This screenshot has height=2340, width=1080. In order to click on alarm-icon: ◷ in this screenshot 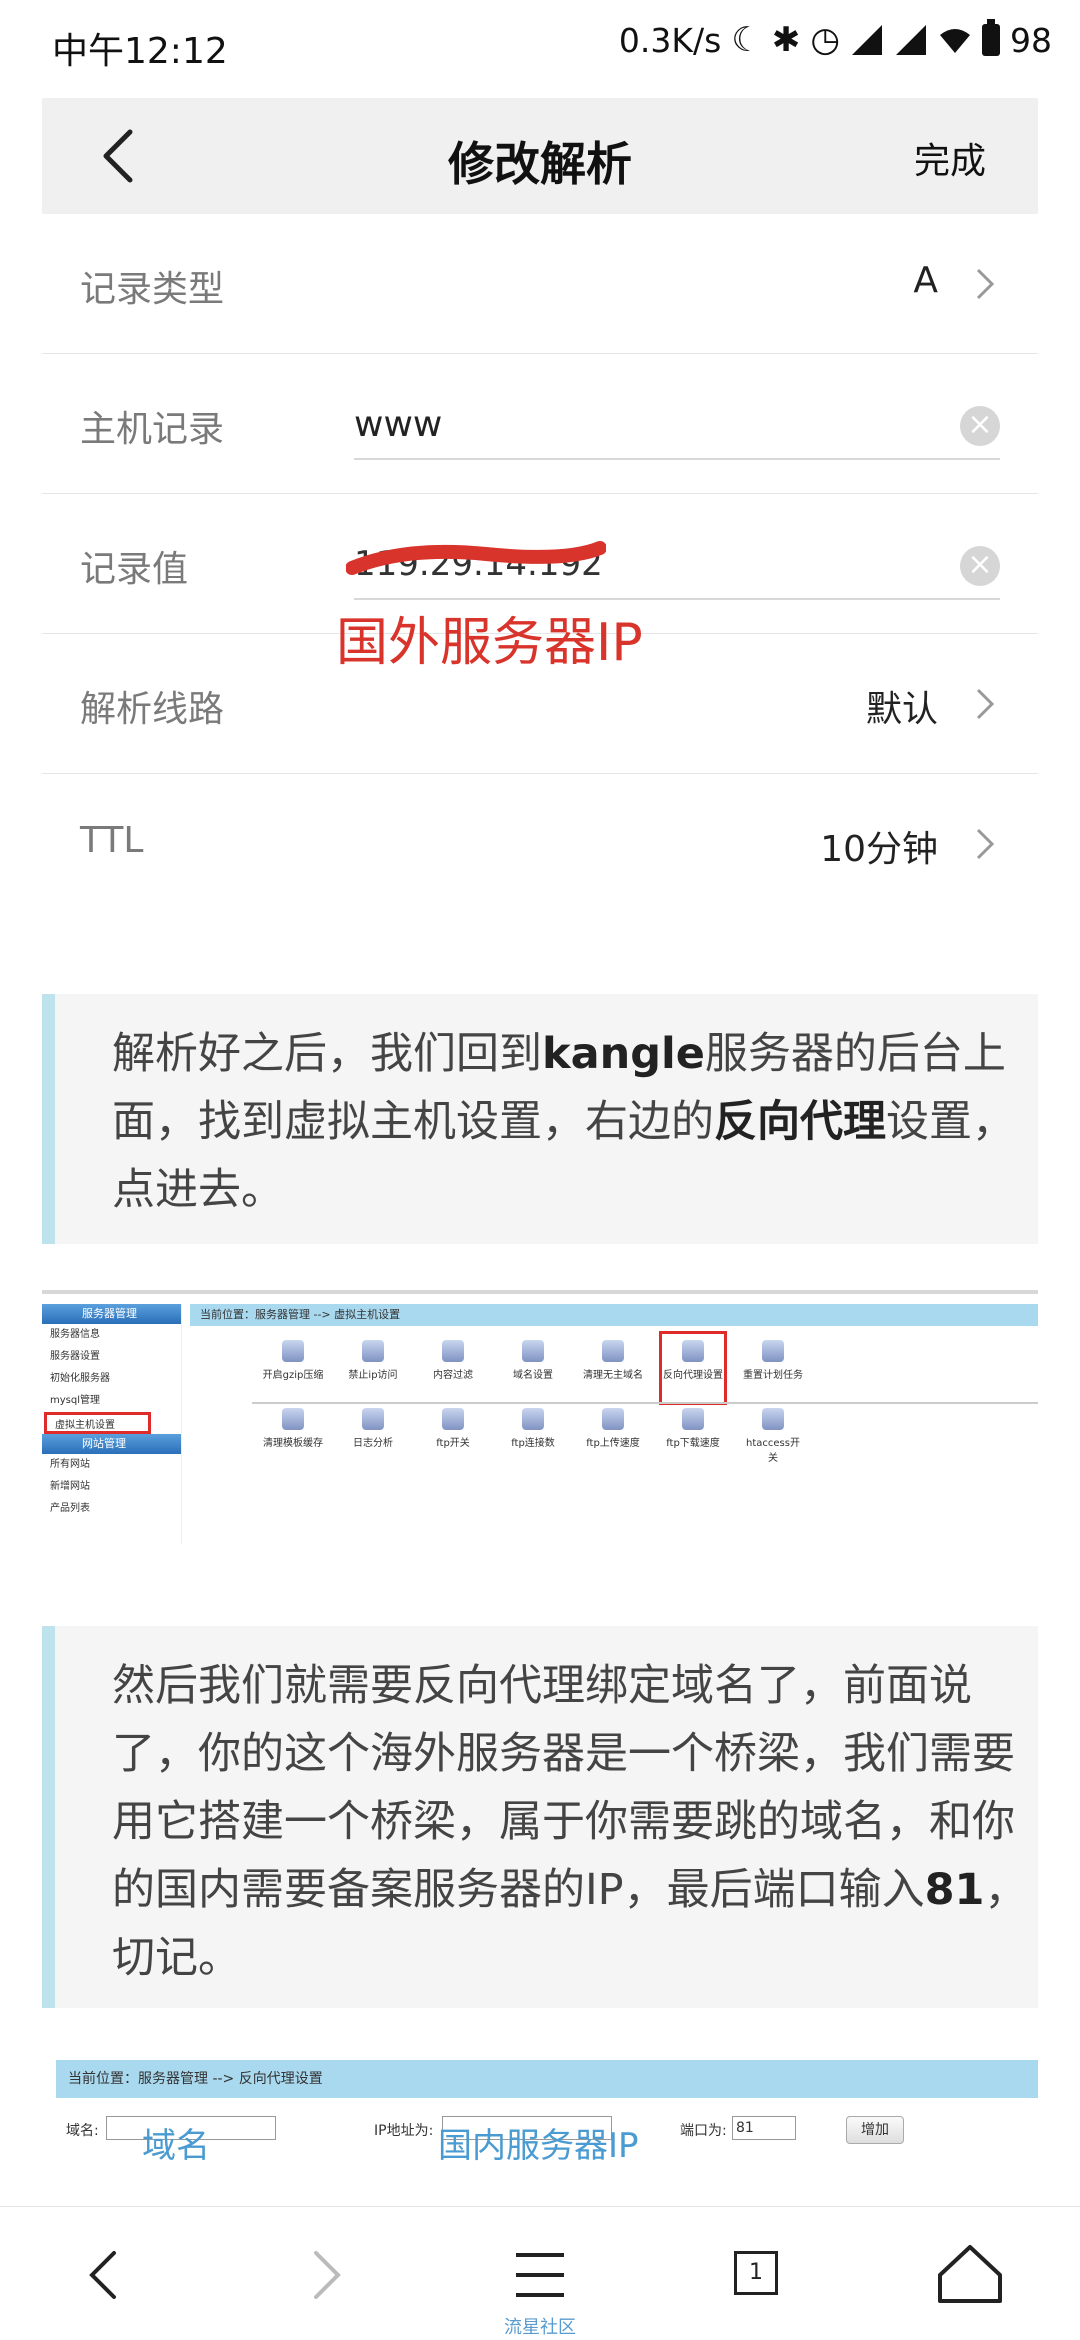, I will do `click(825, 40)`.